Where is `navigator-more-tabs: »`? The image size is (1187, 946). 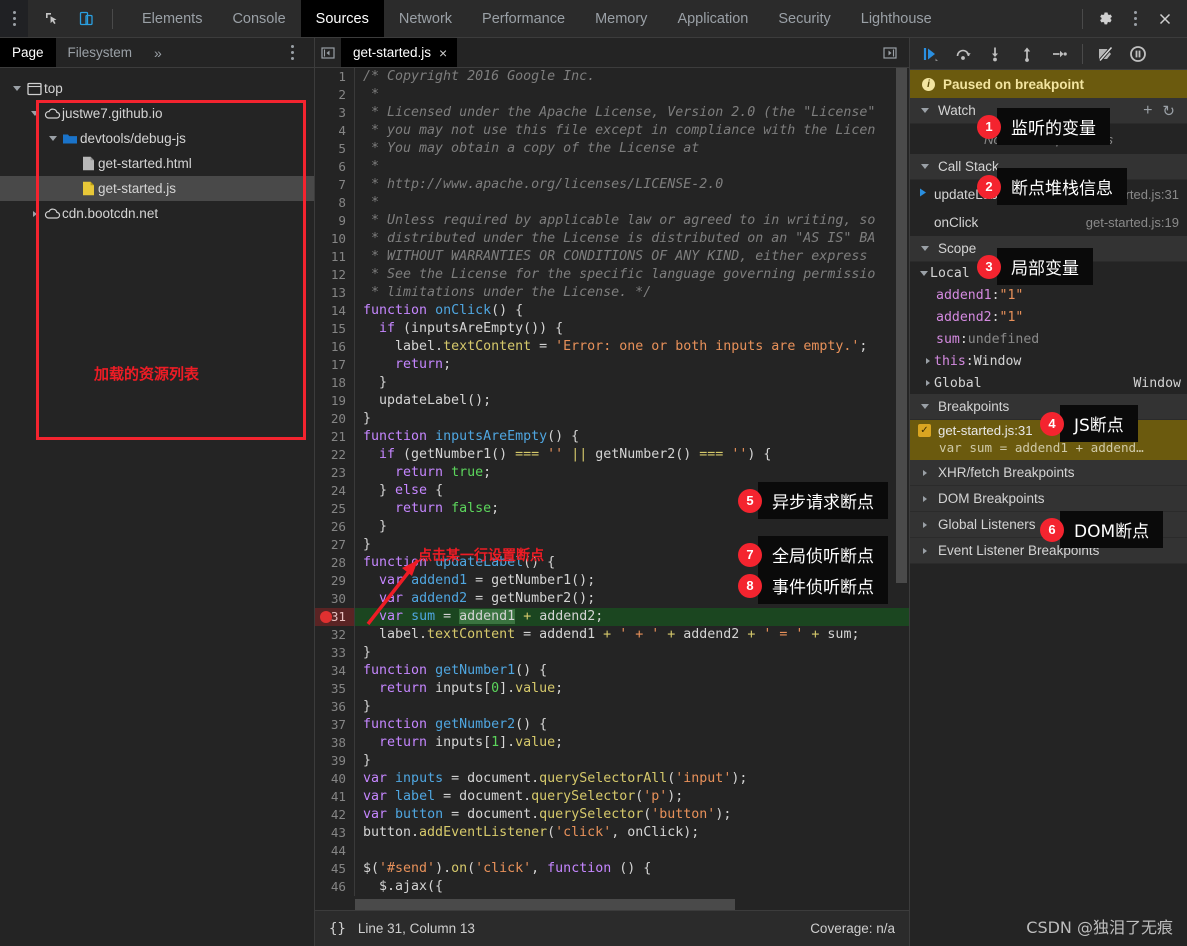 navigator-more-tabs: » is located at coordinates (158, 52).